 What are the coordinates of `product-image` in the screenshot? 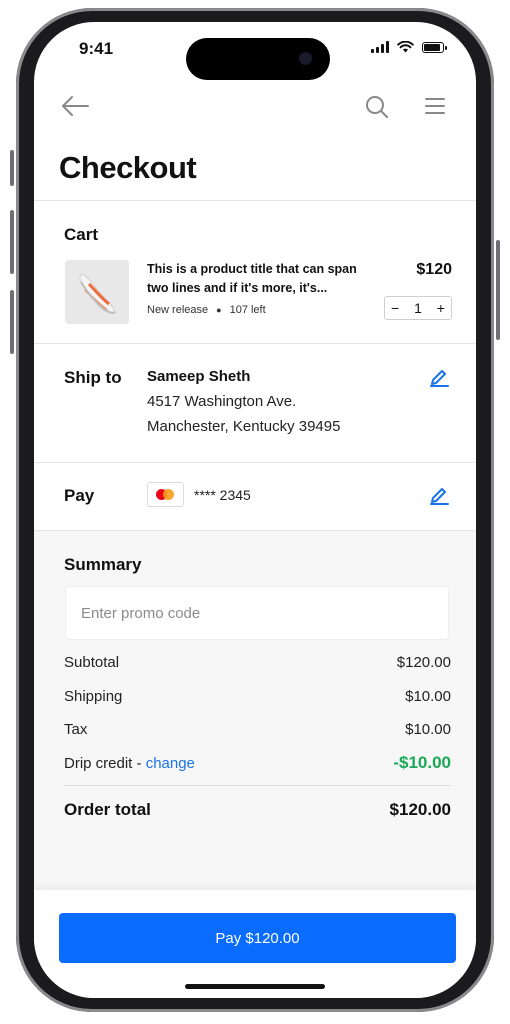 It's located at (97, 292).